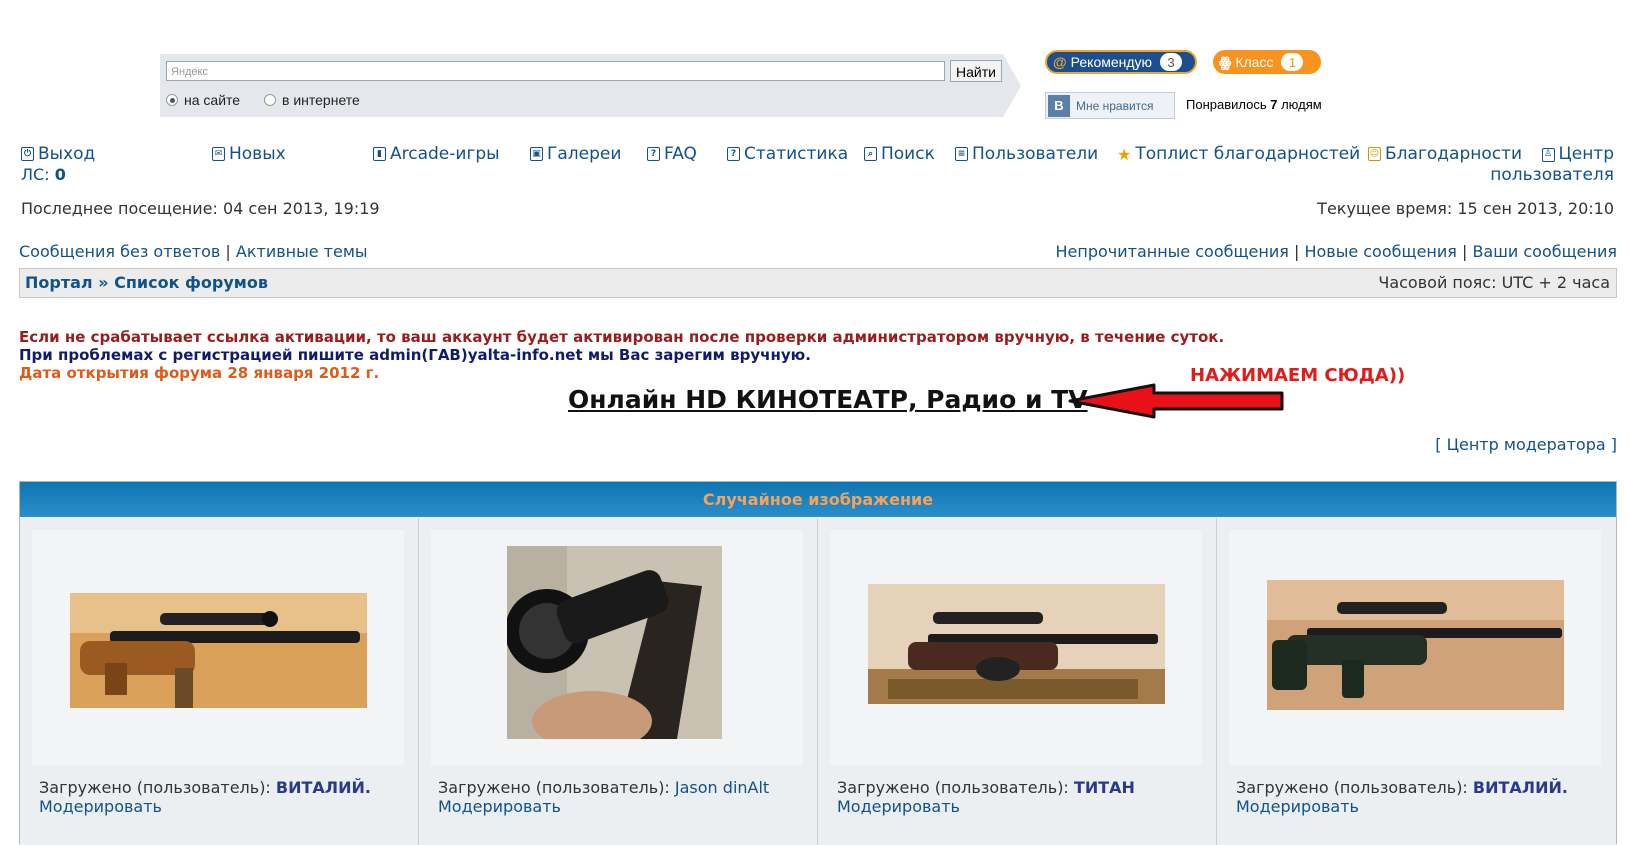  What do you see at coordinates (436, 154) in the screenshot?
I see `nav-arcade: ▮ Arcade-игры` at bounding box center [436, 154].